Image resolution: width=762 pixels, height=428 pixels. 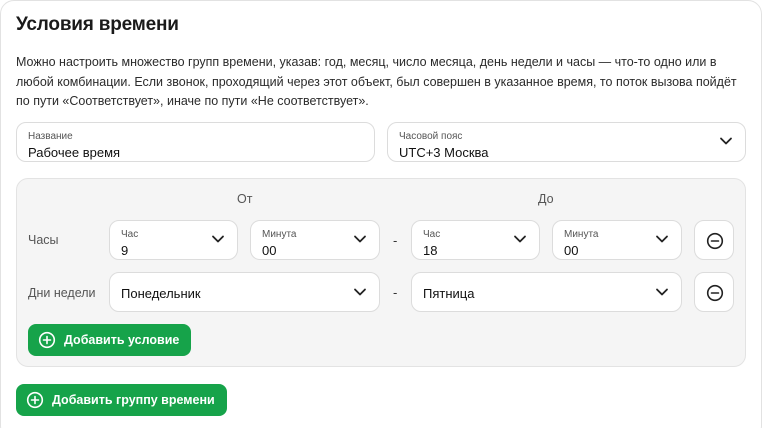 What do you see at coordinates (444, 152) in the screenshot?
I see `timezone-select-value: UTC+3 Москва` at bounding box center [444, 152].